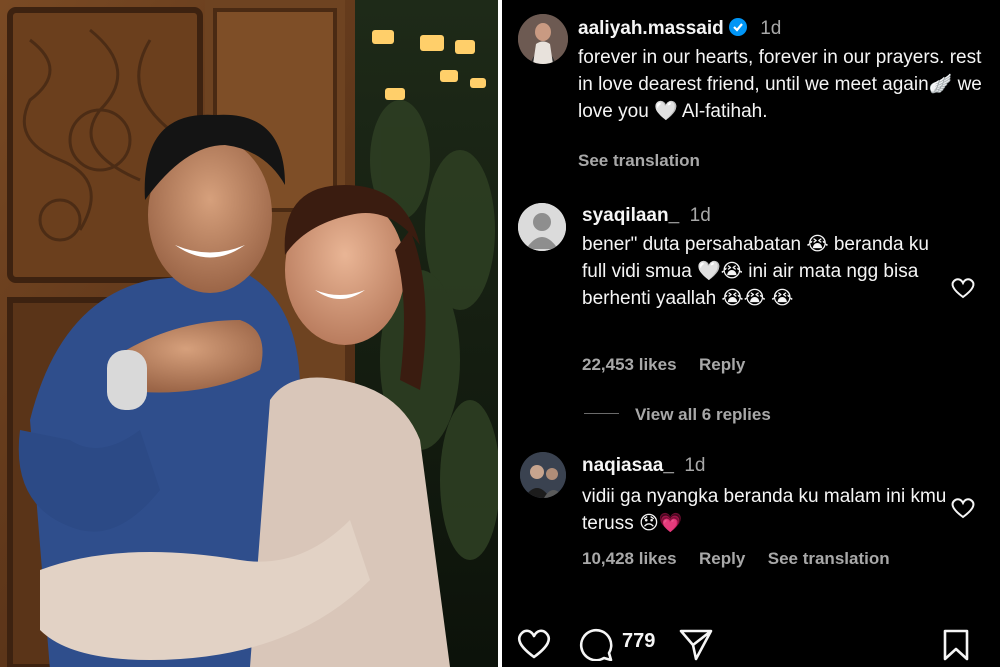 The width and height of the screenshot is (1000, 667). What do you see at coordinates (956, 645) in the screenshot?
I see `bookmark-icon` at bounding box center [956, 645].